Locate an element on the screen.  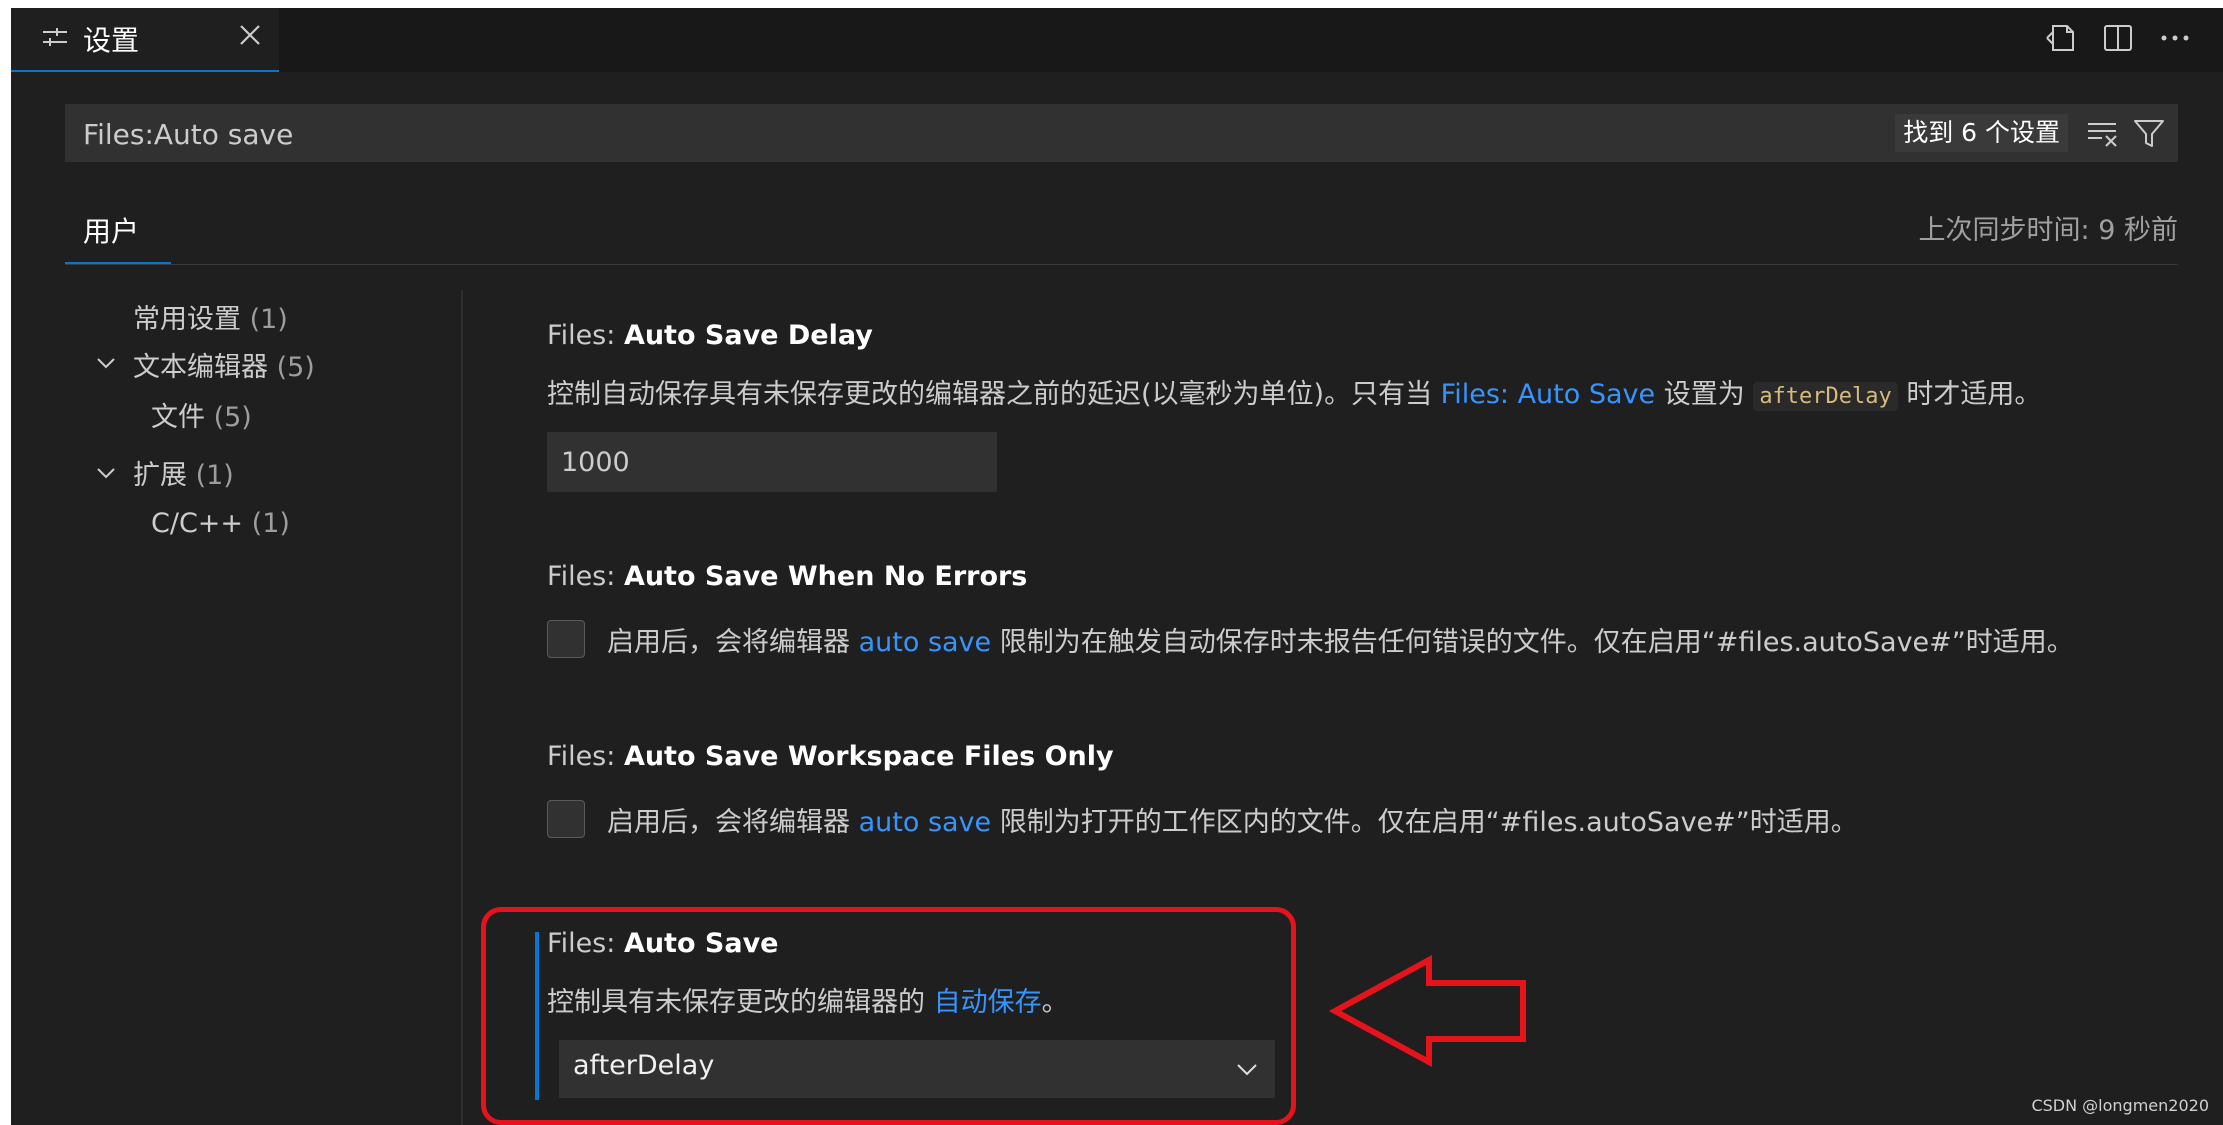
settings-search: 找到 6 个设置 is located at coordinates (1121, 134).